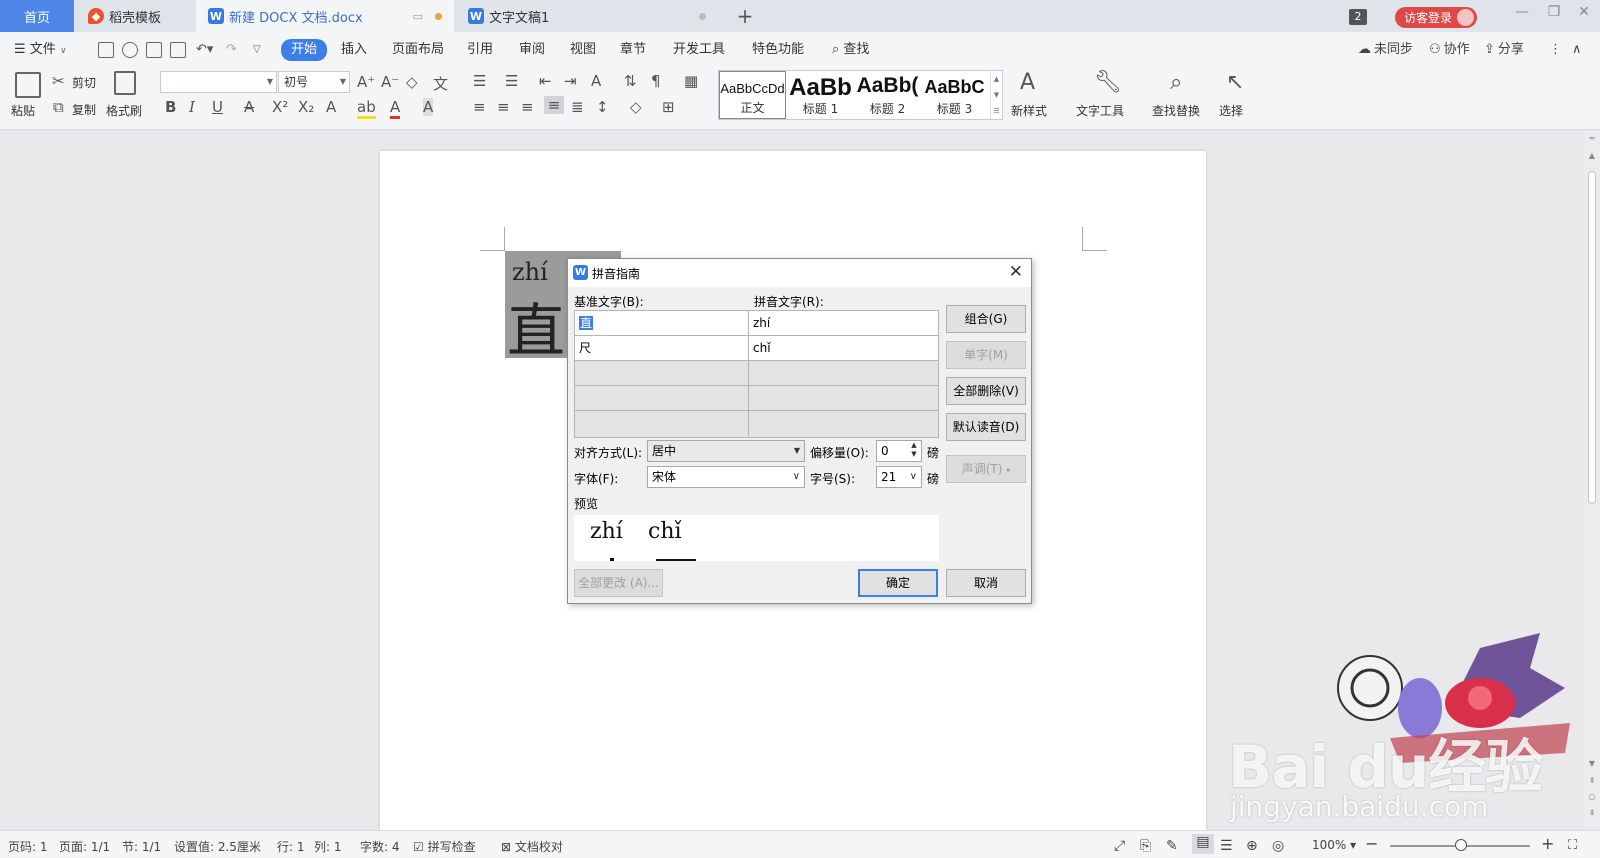 The image size is (1600, 858). Describe the element at coordinates (84, 109) in the screenshot. I see `copy-button: 复制` at that location.